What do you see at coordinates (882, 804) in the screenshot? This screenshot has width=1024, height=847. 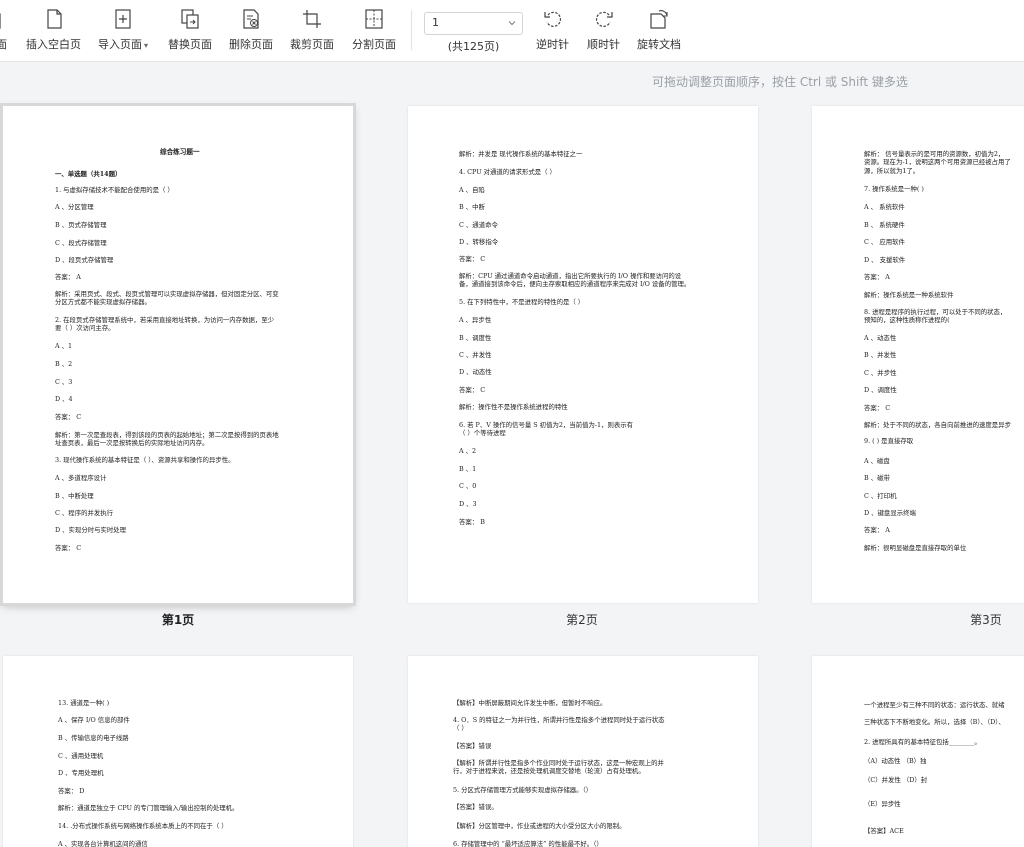 I see `page-text-line: （E）异步性` at bounding box center [882, 804].